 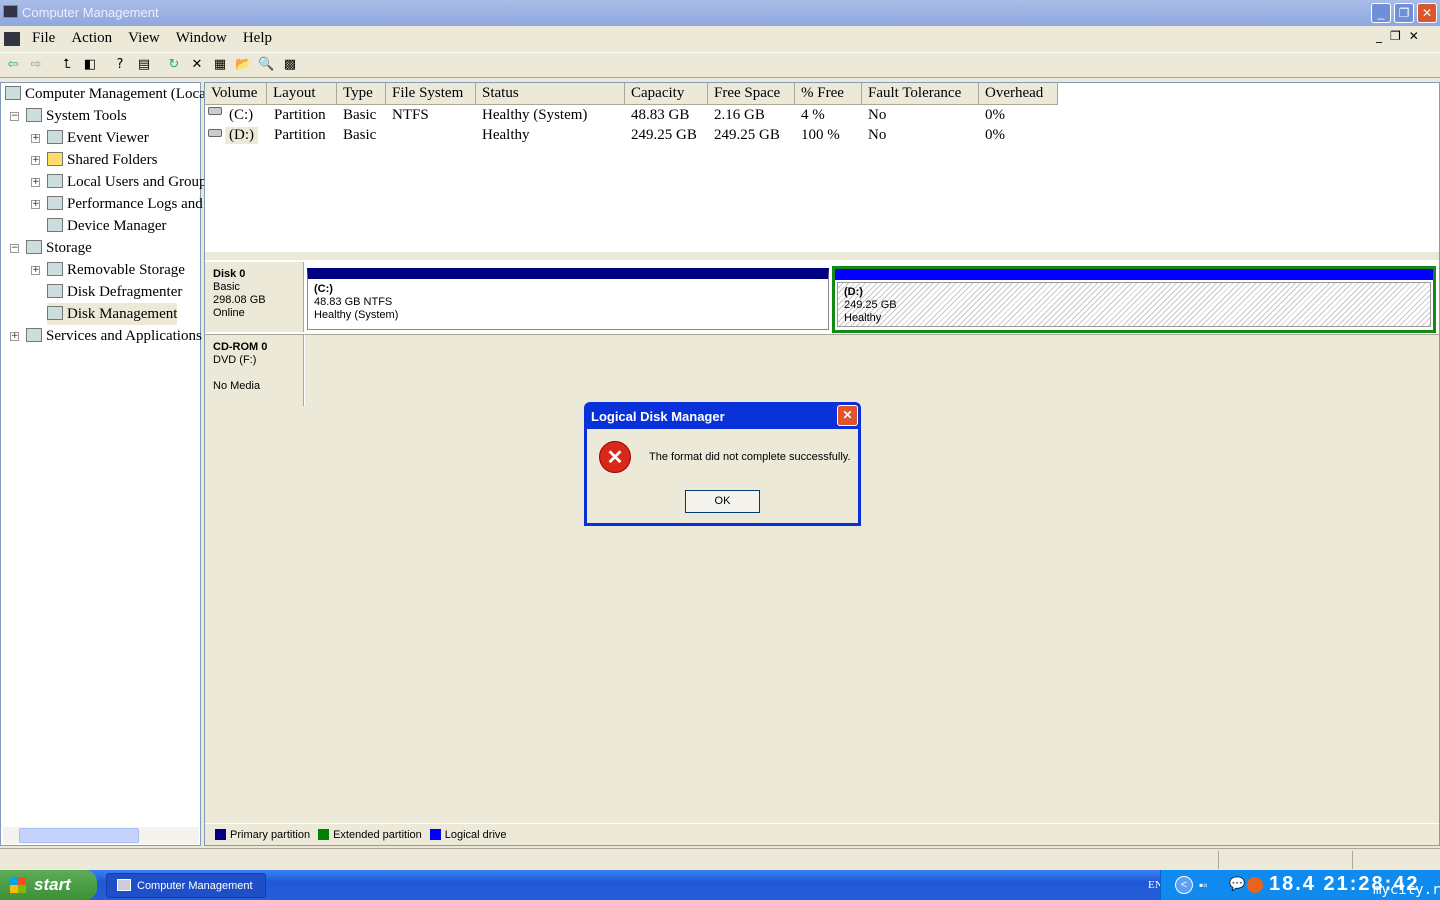 I want to click on cell-percent-free: 100 %, so click(x=820, y=135).